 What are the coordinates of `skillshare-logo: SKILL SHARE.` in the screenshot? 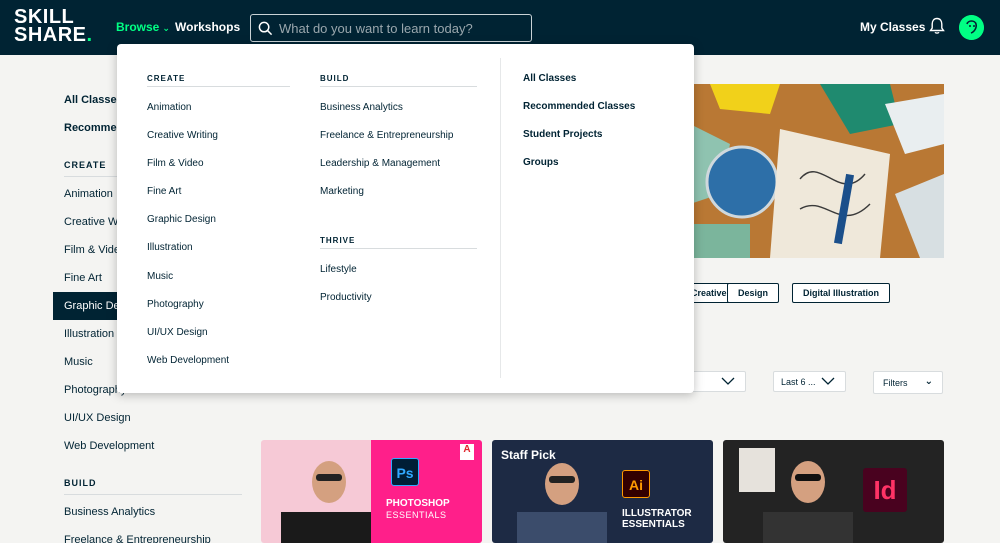 It's located at (54, 27).